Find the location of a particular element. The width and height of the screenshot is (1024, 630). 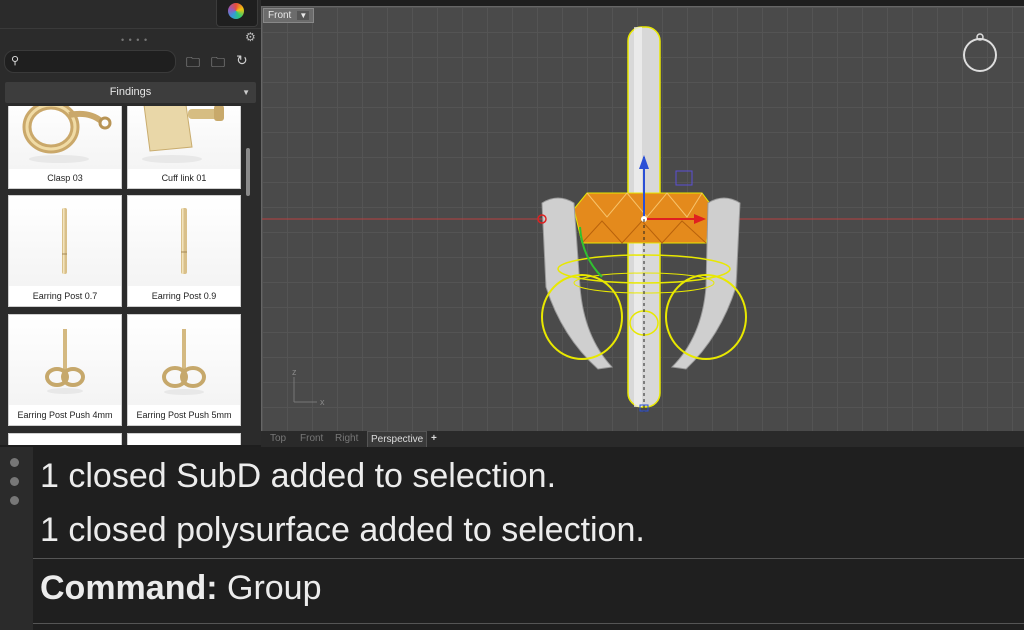

color-wheel-icon is located at coordinates (236, 11).